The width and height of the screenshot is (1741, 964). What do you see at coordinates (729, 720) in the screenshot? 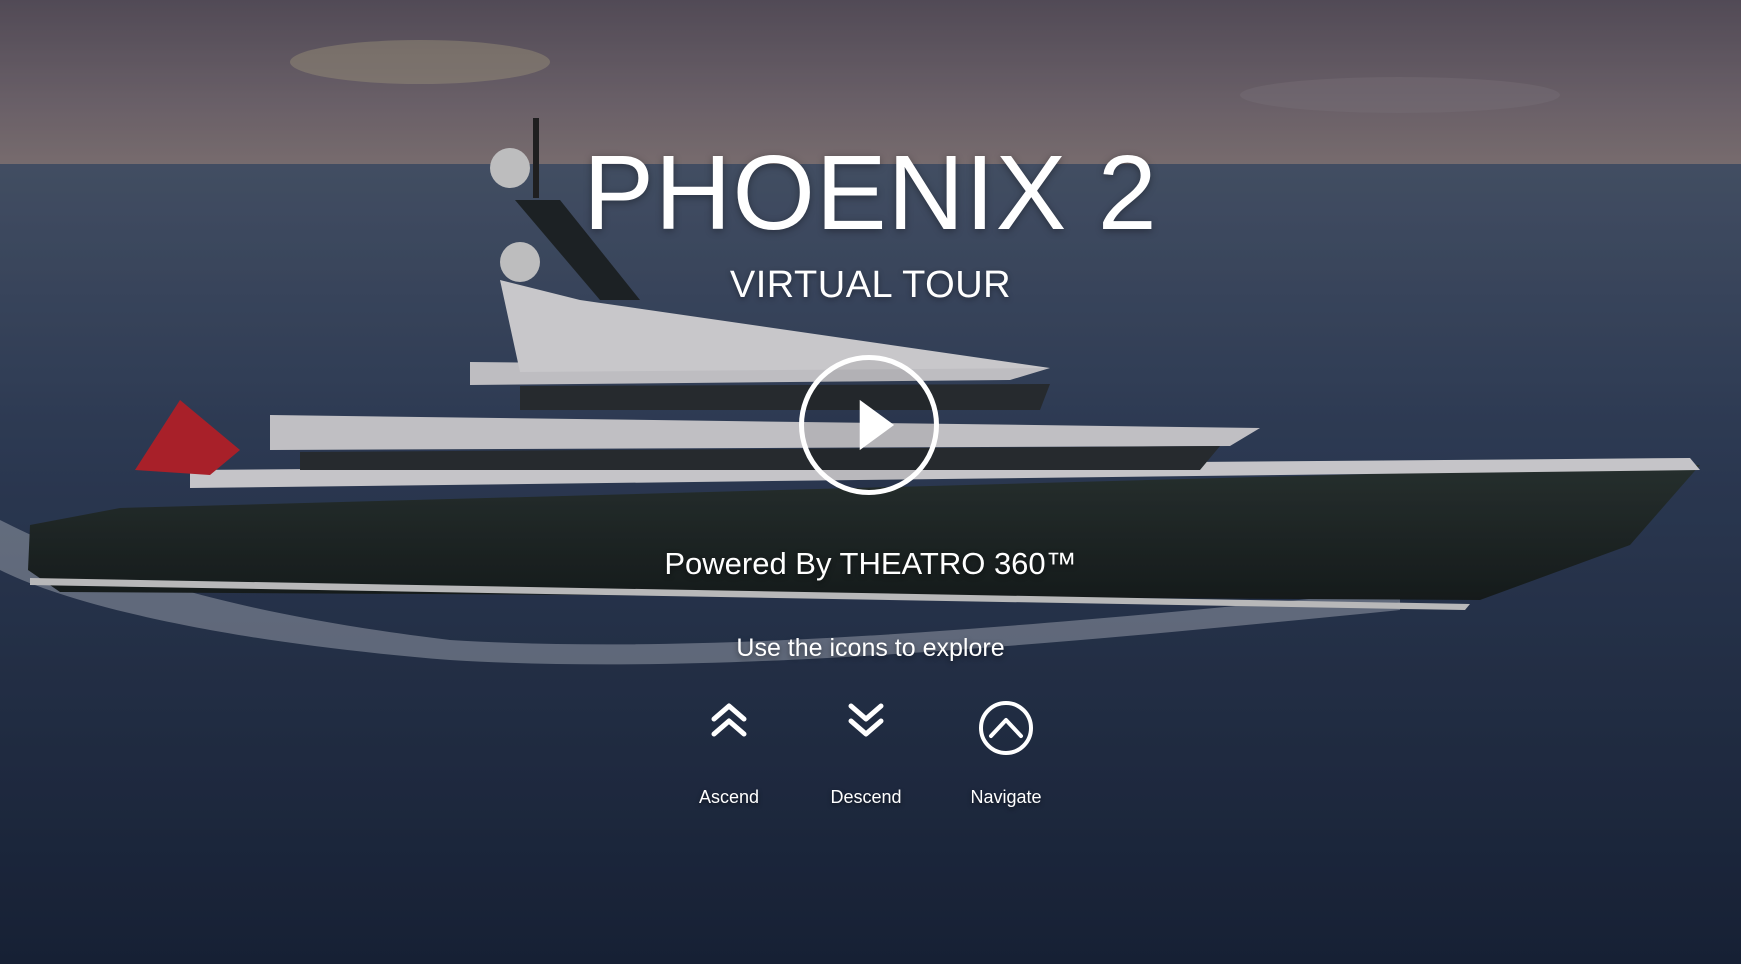
I see `double-chevron-up-icon` at bounding box center [729, 720].